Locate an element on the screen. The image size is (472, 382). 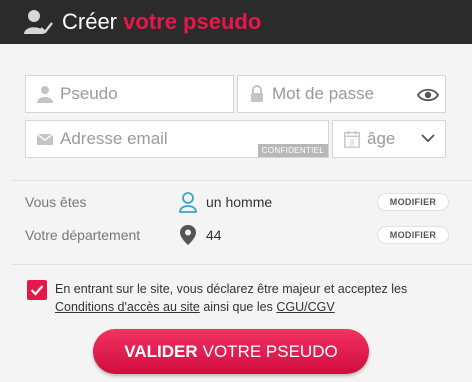
confidential-badge: CONFIDENTIEL is located at coordinates (292, 150).